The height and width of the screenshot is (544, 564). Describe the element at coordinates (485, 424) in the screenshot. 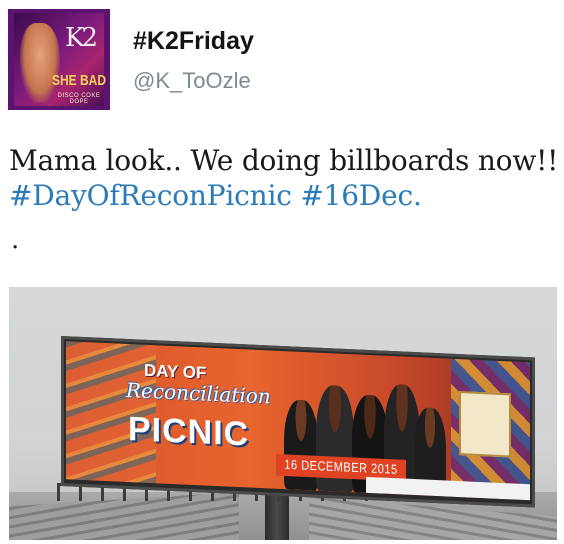

I see `billboard-sponsor-logo` at that location.